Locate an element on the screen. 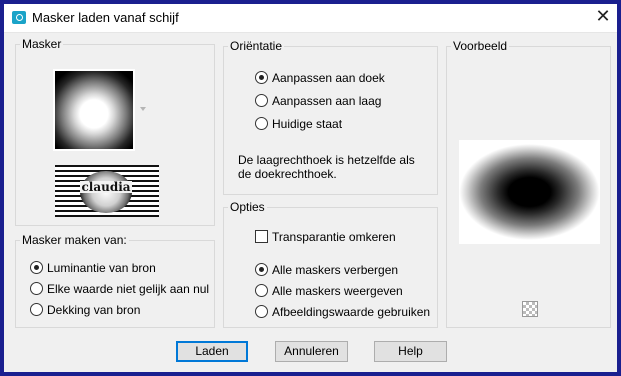  radio-label: Dekking van bron is located at coordinates (94, 310).